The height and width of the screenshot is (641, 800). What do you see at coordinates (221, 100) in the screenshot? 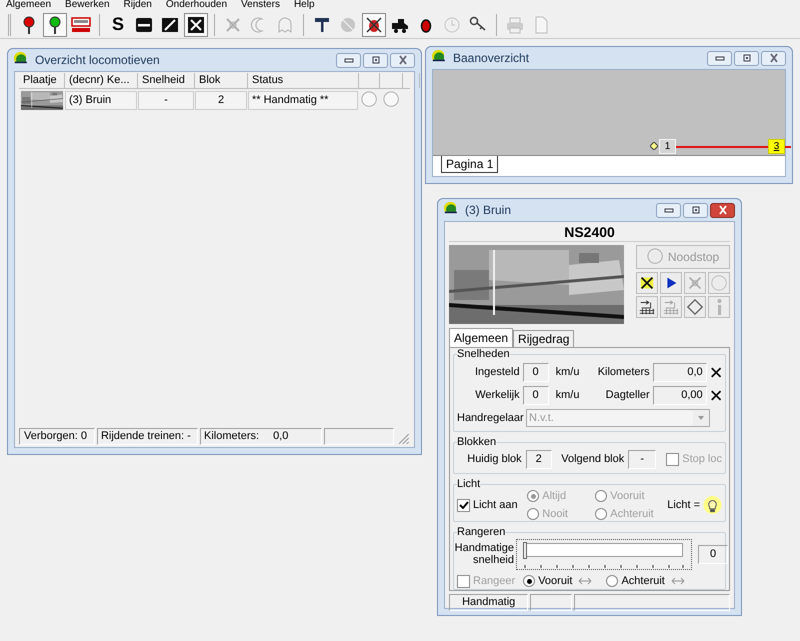
I see `table-cell: 2` at bounding box center [221, 100].